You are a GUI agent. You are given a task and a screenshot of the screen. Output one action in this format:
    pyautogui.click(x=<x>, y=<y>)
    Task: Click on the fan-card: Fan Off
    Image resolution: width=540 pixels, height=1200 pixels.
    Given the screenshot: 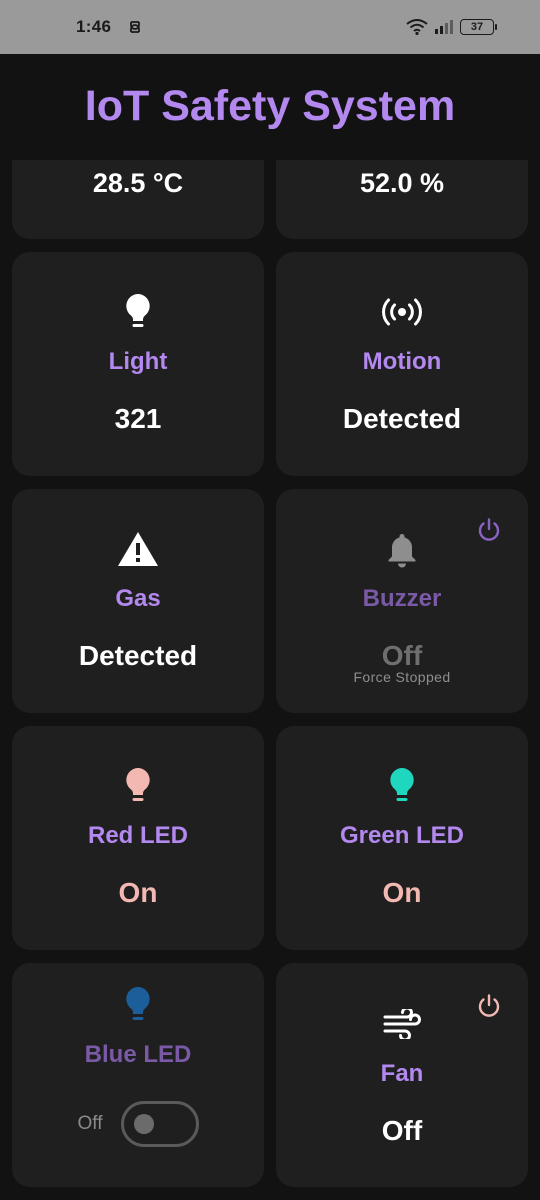 What is the action you would take?
    pyautogui.click(x=402, y=1075)
    